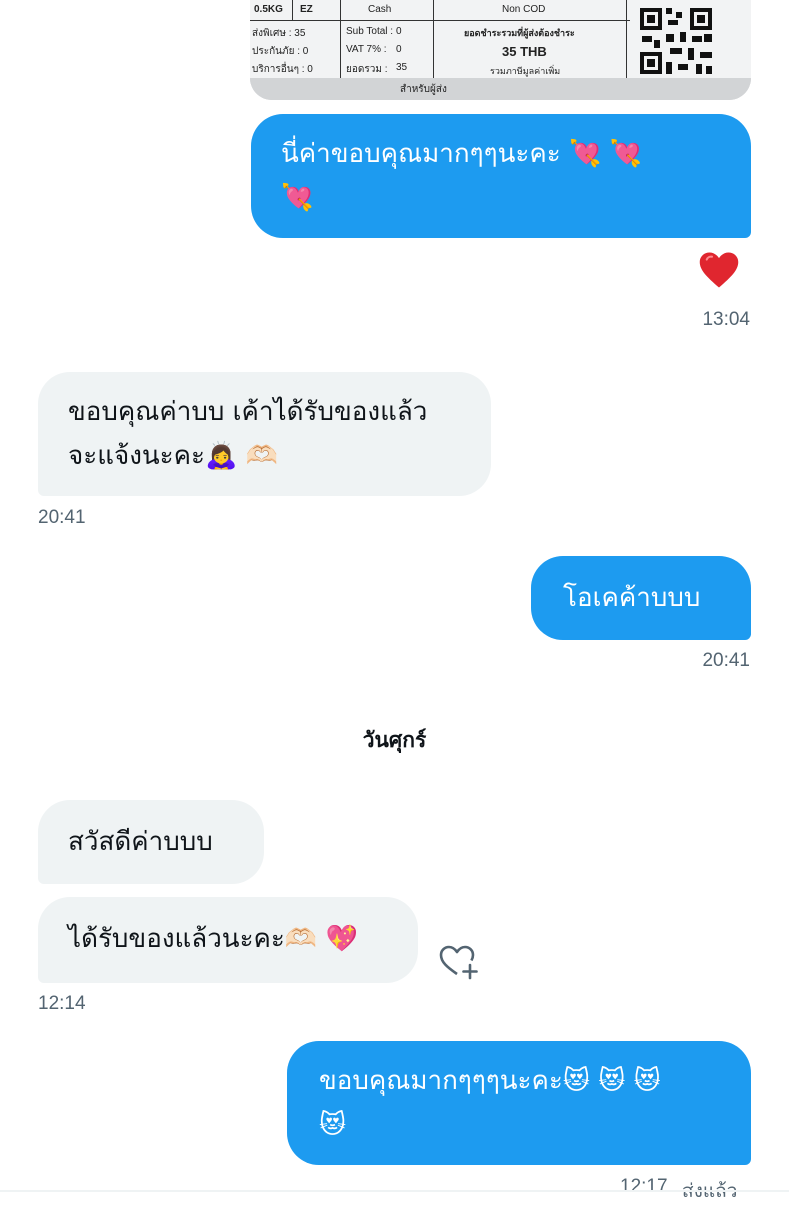 The image size is (789, 1206). I want to click on qr-code-icon, so click(676, 41).